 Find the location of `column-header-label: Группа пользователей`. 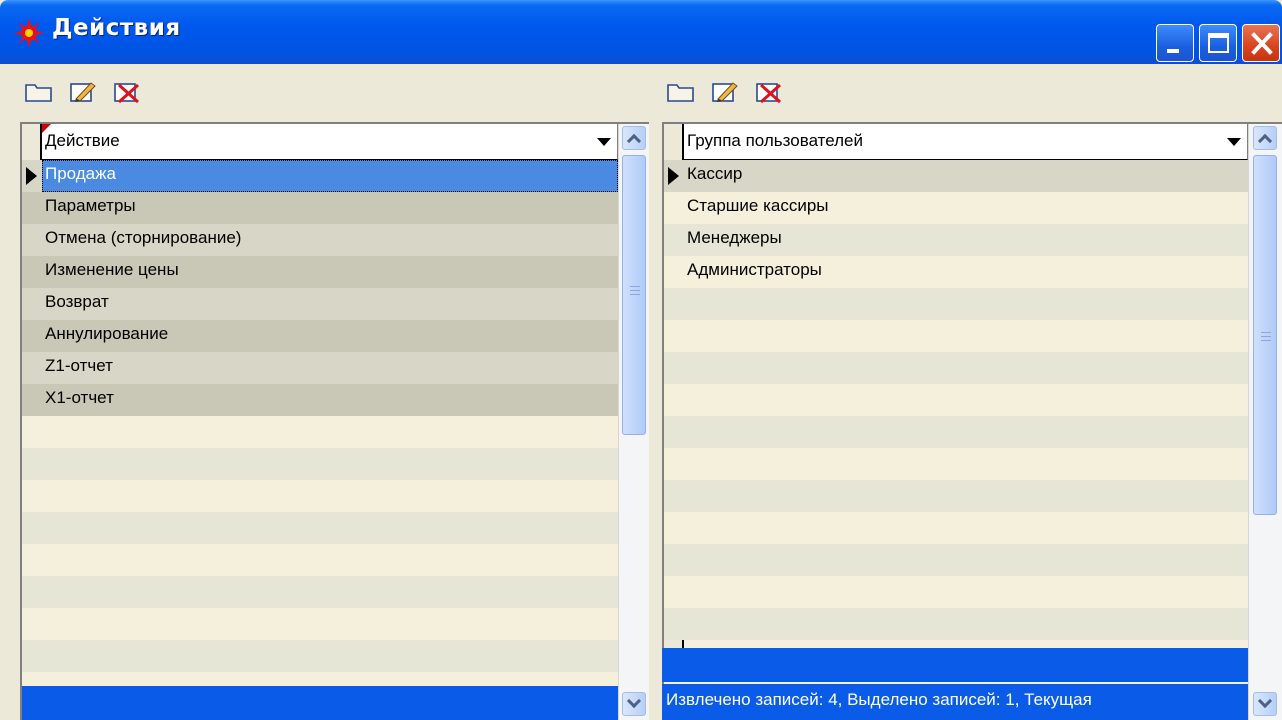

column-header-label: Группа пользователей is located at coordinates (775, 140).